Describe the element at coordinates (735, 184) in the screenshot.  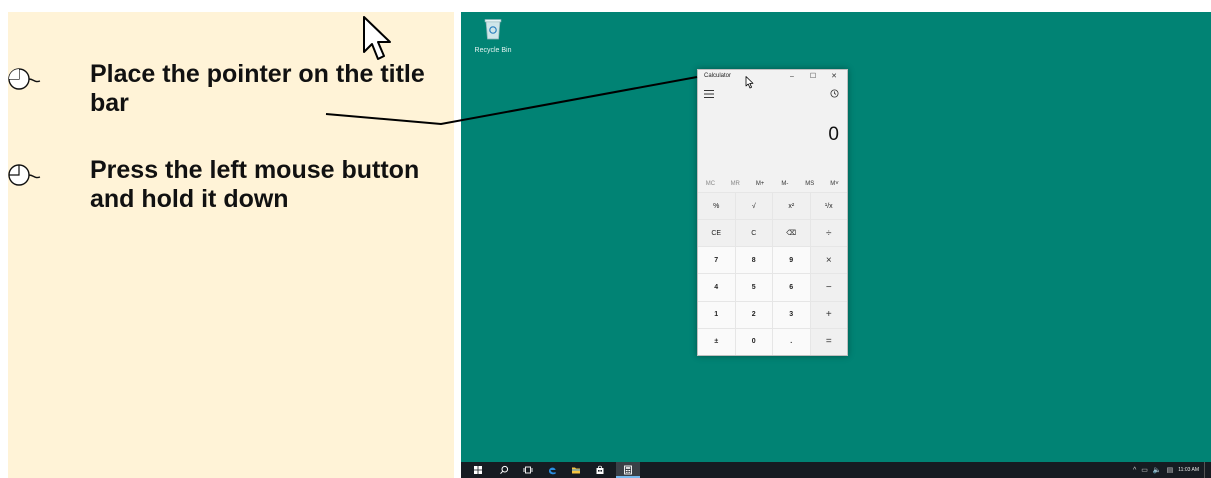
I see `memory-button-2: MR` at that location.